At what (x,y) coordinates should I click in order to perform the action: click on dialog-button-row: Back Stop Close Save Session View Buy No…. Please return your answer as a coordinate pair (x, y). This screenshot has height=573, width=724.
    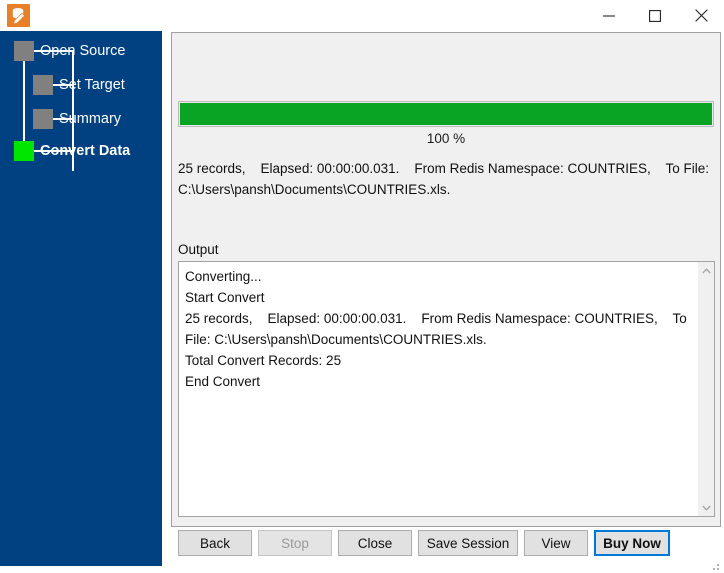
    Looking at the image, I should click on (446, 545).